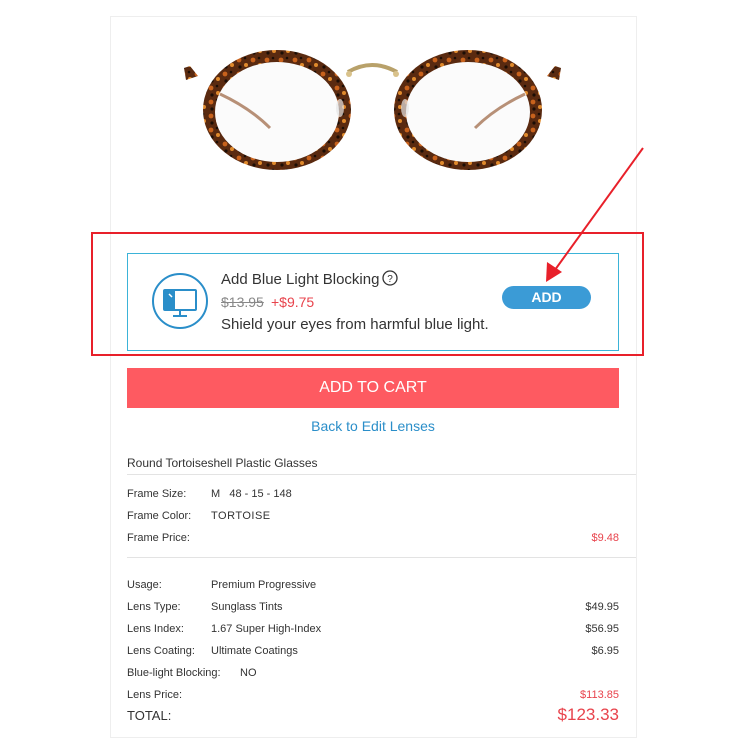 This screenshot has height=750, width=750. What do you see at coordinates (588, 714) in the screenshot?
I see `total-value: $123.33` at bounding box center [588, 714].